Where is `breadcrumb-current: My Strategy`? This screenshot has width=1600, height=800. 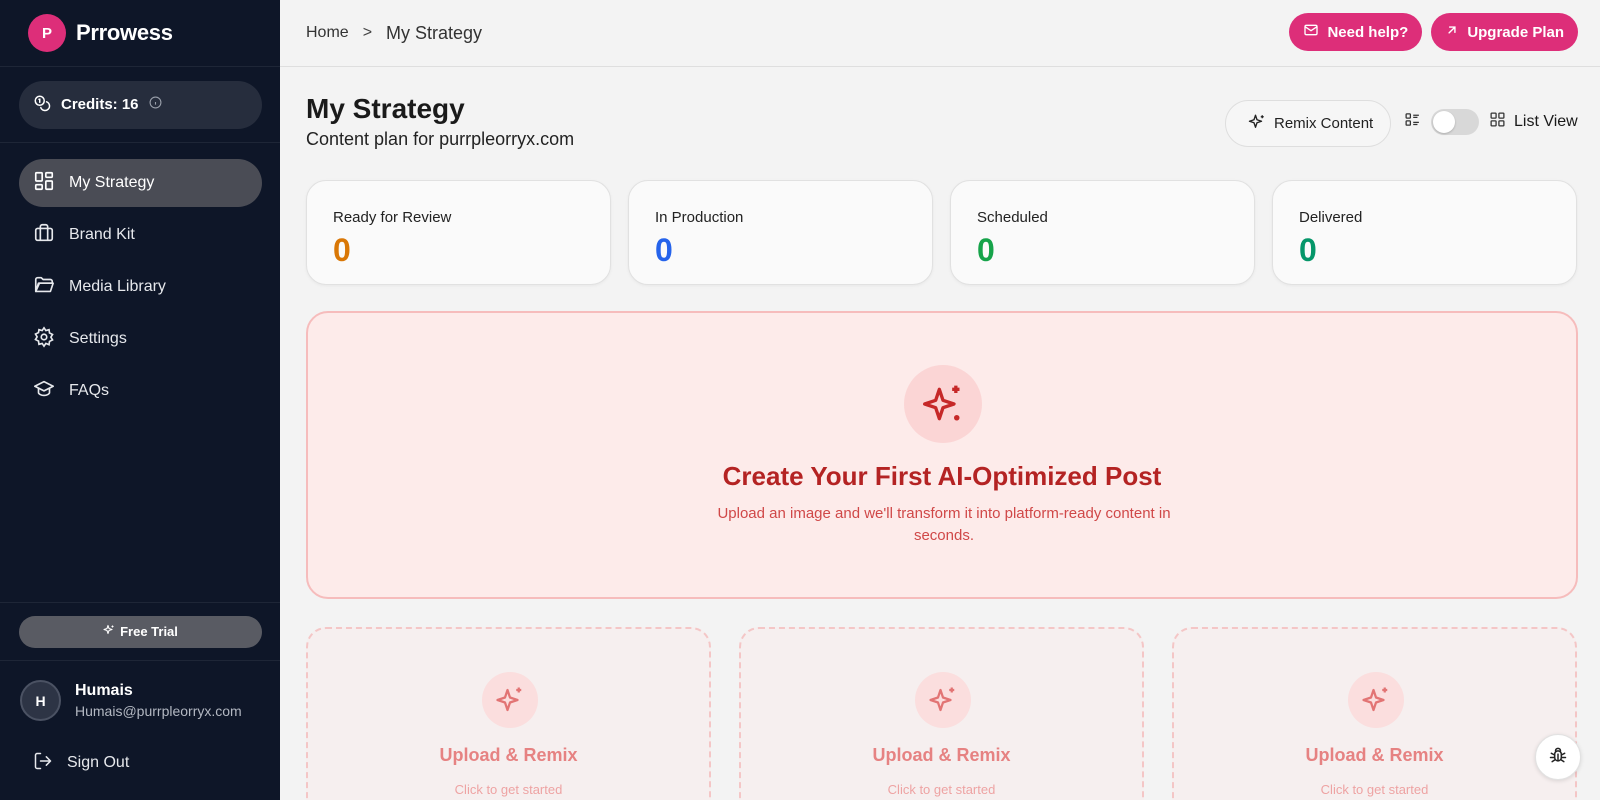 breadcrumb-current: My Strategy is located at coordinates (434, 32).